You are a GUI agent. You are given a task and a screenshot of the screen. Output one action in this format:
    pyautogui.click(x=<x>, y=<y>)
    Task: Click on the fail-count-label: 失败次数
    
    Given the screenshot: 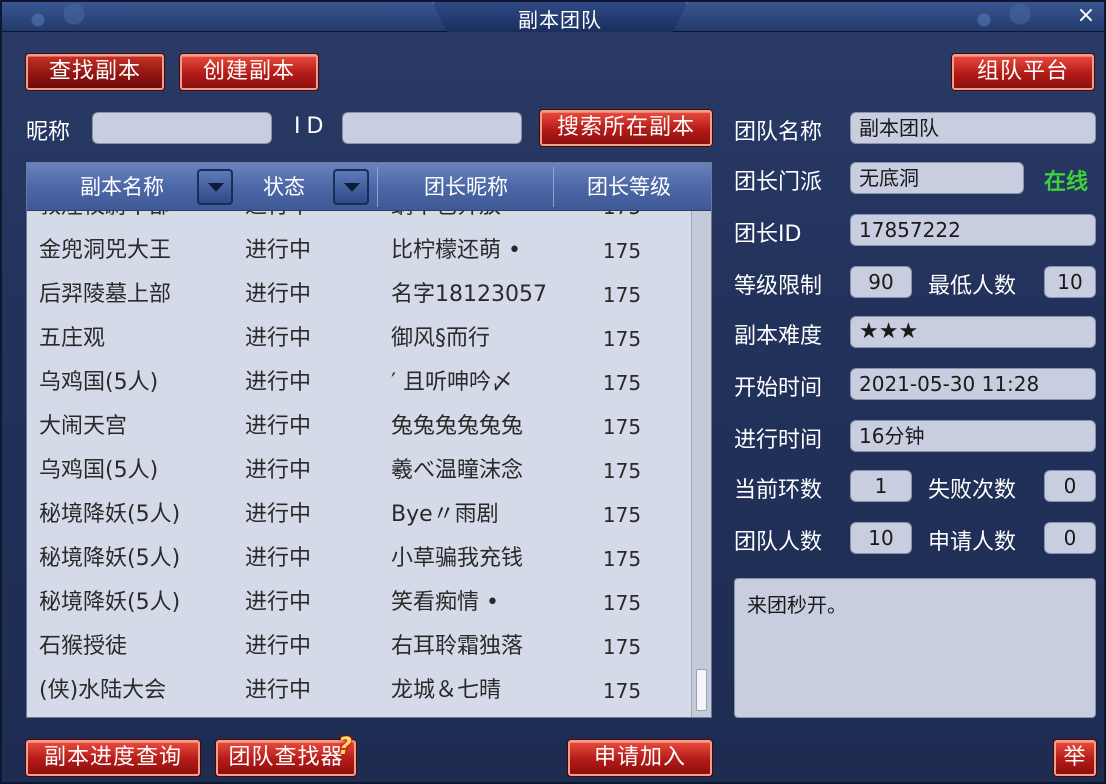 What is the action you would take?
    pyautogui.click(x=972, y=490)
    